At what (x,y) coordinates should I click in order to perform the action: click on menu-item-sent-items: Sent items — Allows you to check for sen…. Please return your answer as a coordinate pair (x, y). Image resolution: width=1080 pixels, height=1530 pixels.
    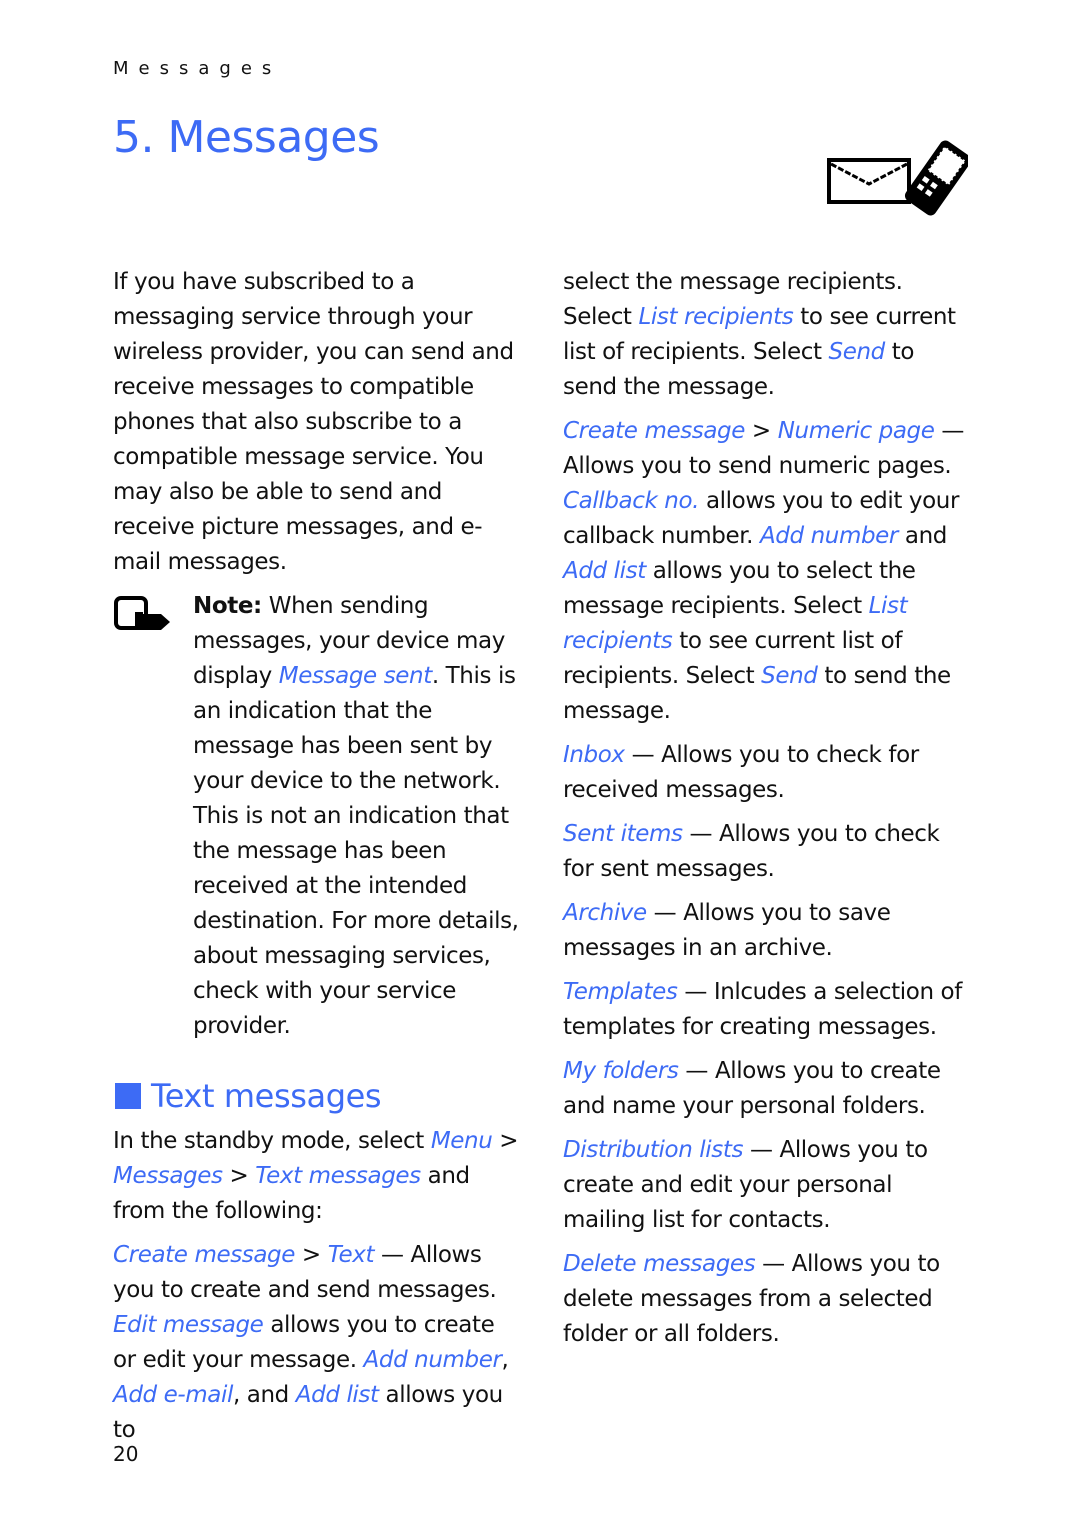
    Looking at the image, I should click on (751, 851).